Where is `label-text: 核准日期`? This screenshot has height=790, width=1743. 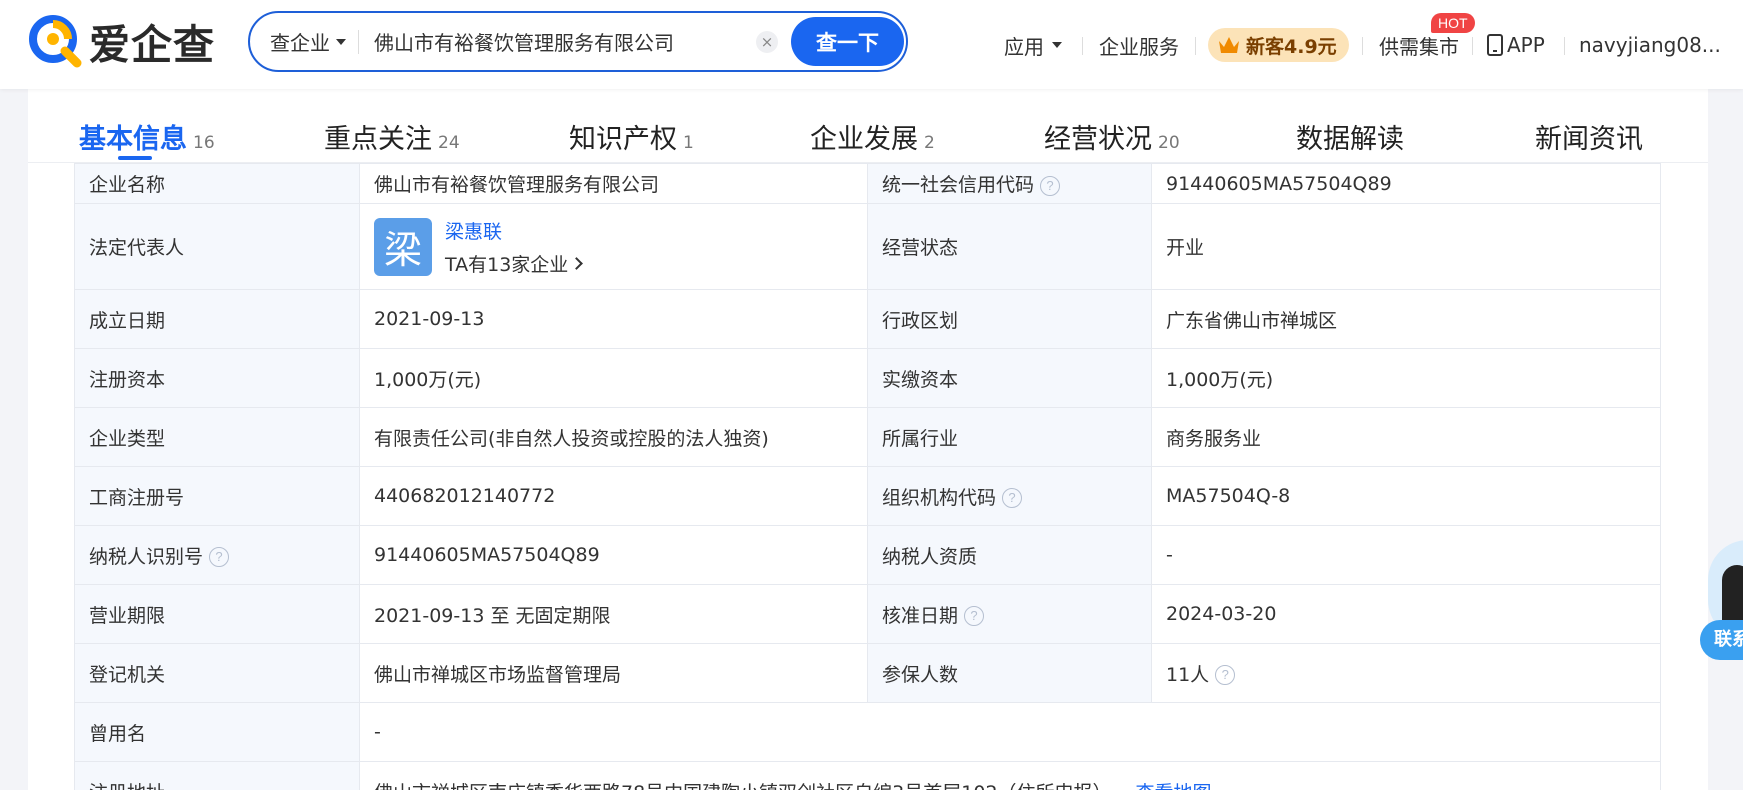 label-text: 核准日期 is located at coordinates (920, 615).